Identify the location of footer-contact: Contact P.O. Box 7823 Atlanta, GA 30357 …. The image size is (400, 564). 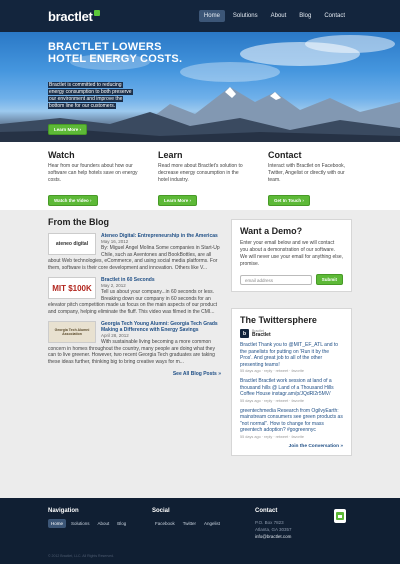
(273, 524).